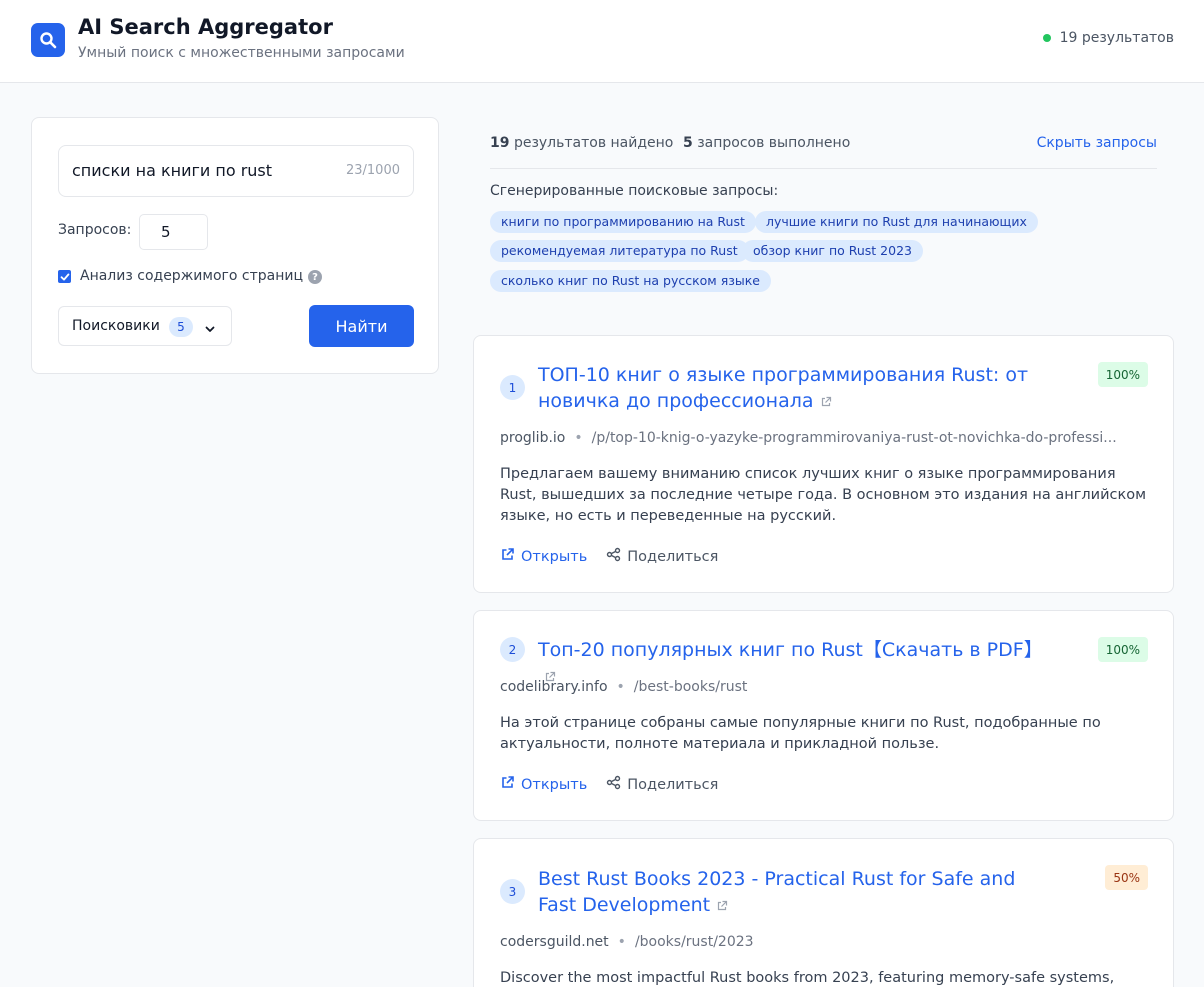  Describe the element at coordinates (688, 143) in the screenshot. I see `queries-executed-count: 5` at that location.